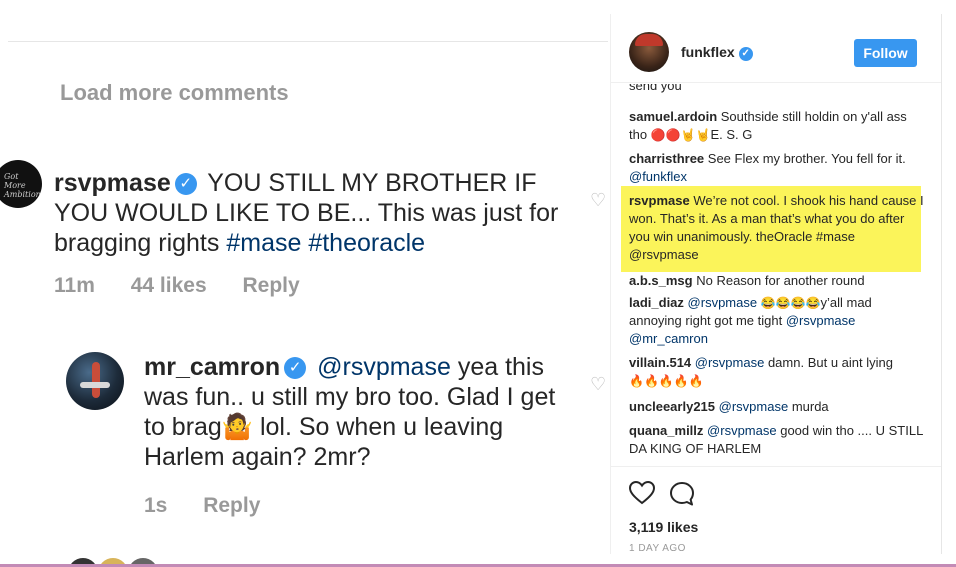  I want to click on avatar: Got More Ambition, so click(21, 184).